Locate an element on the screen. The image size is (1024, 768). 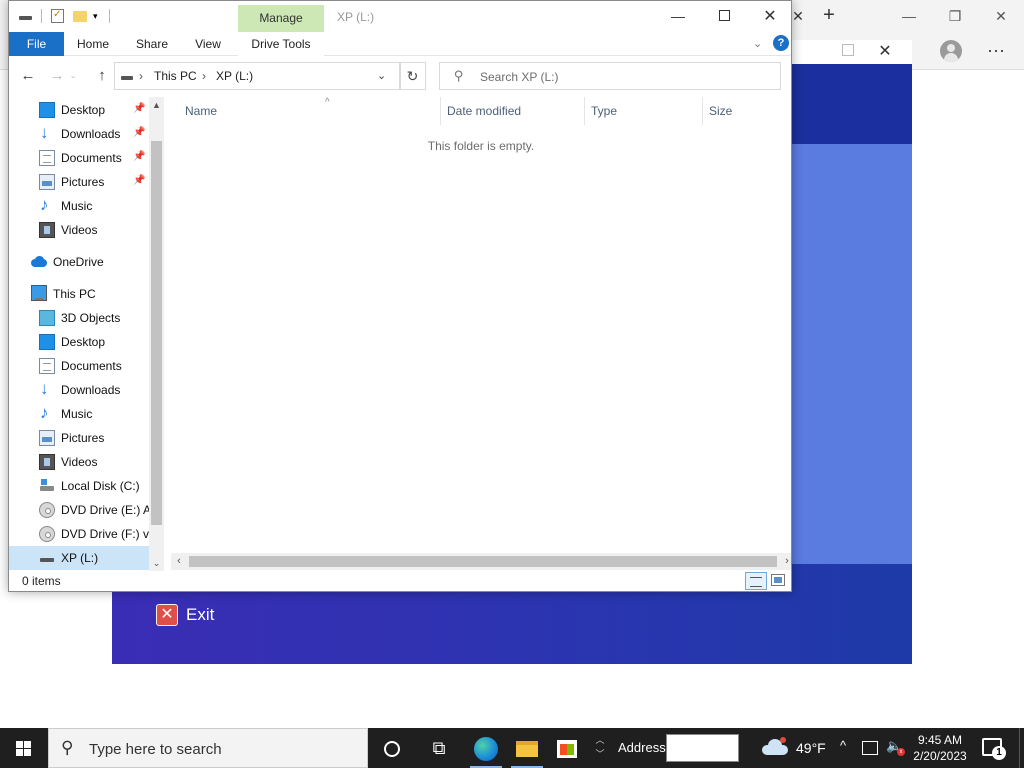
item-count: 0 items is located at coordinates (41, 581).